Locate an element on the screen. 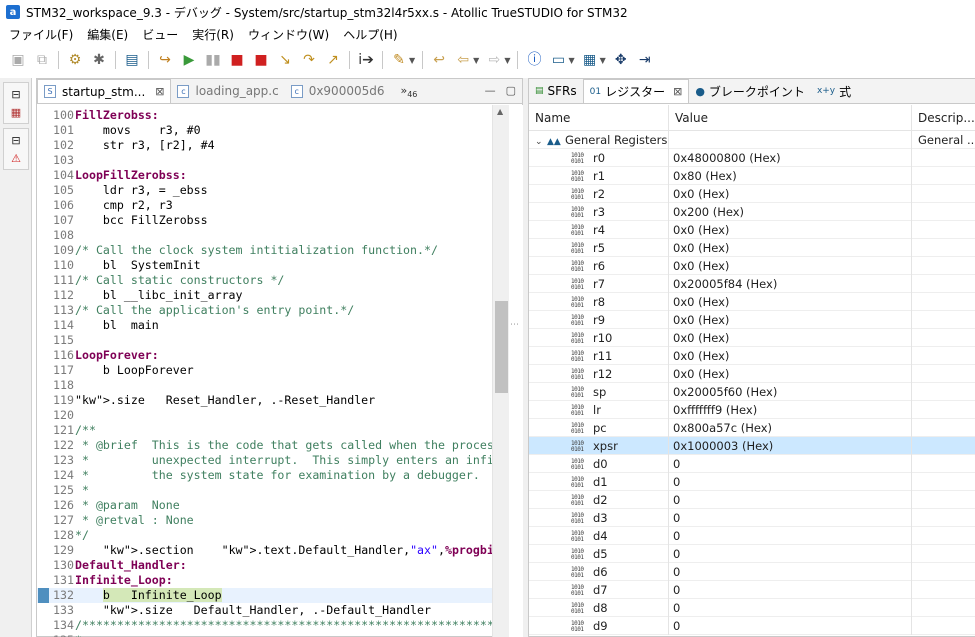  register-row: 1010 0101 d0 0 is located at coordinates (752, 464).